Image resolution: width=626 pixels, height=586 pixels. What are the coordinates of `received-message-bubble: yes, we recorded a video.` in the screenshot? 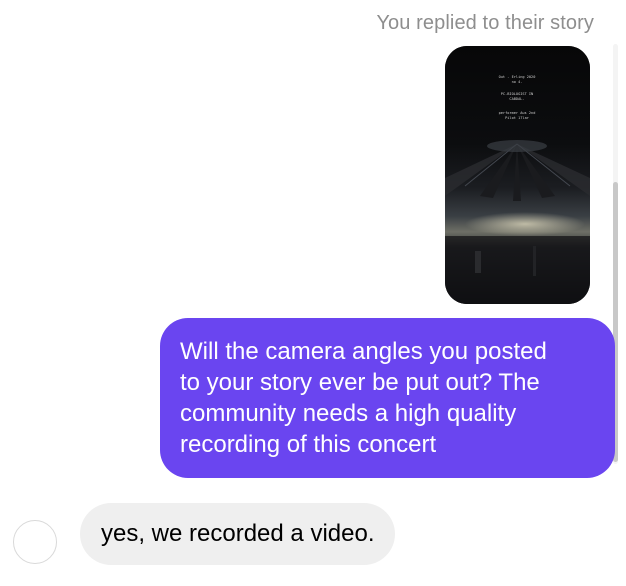 It's located at (238, 534).